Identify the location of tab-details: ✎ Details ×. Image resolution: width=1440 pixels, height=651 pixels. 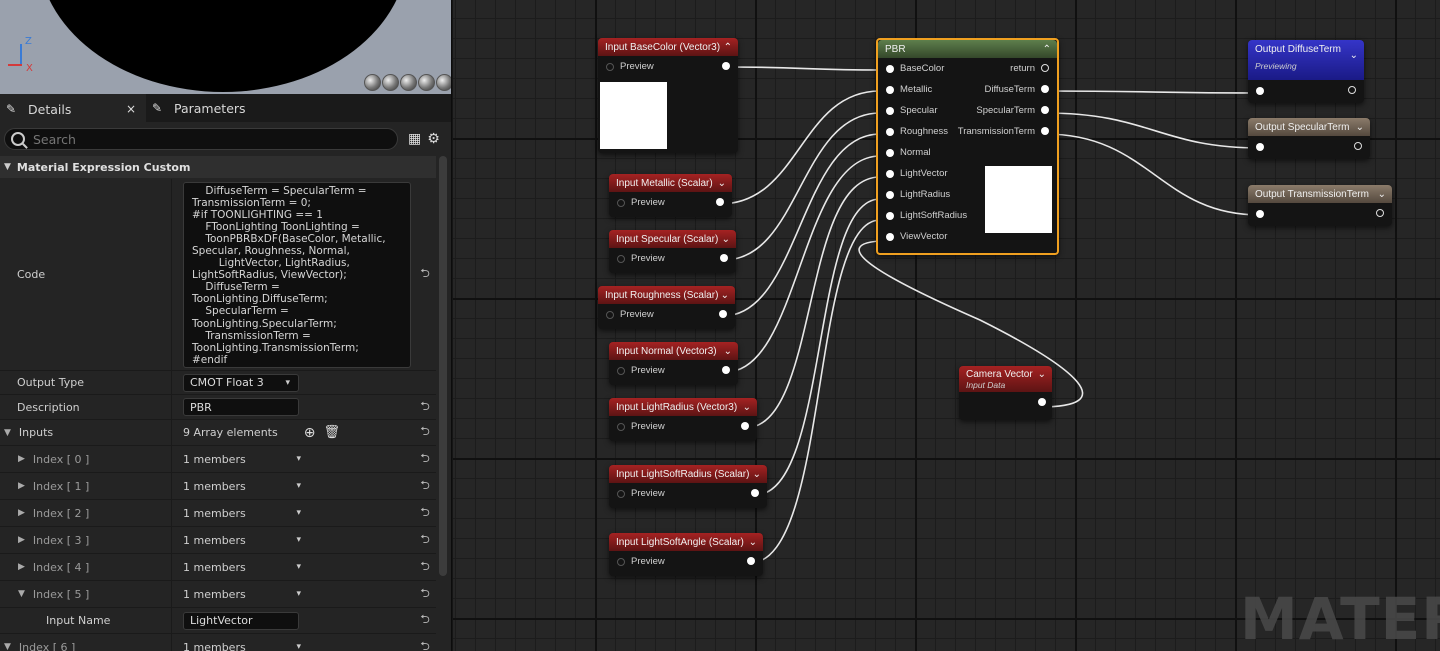
(73, 108).